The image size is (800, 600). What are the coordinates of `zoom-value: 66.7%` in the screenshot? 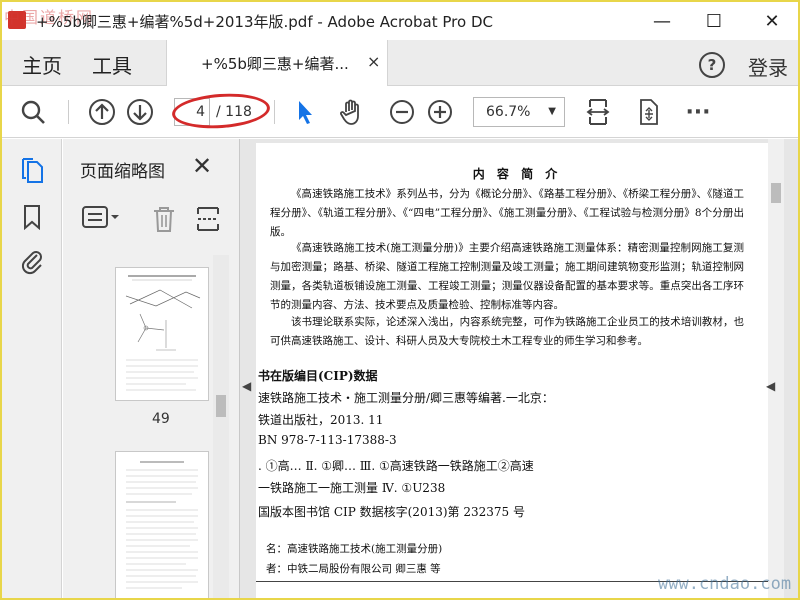 It's located at (508, 112).